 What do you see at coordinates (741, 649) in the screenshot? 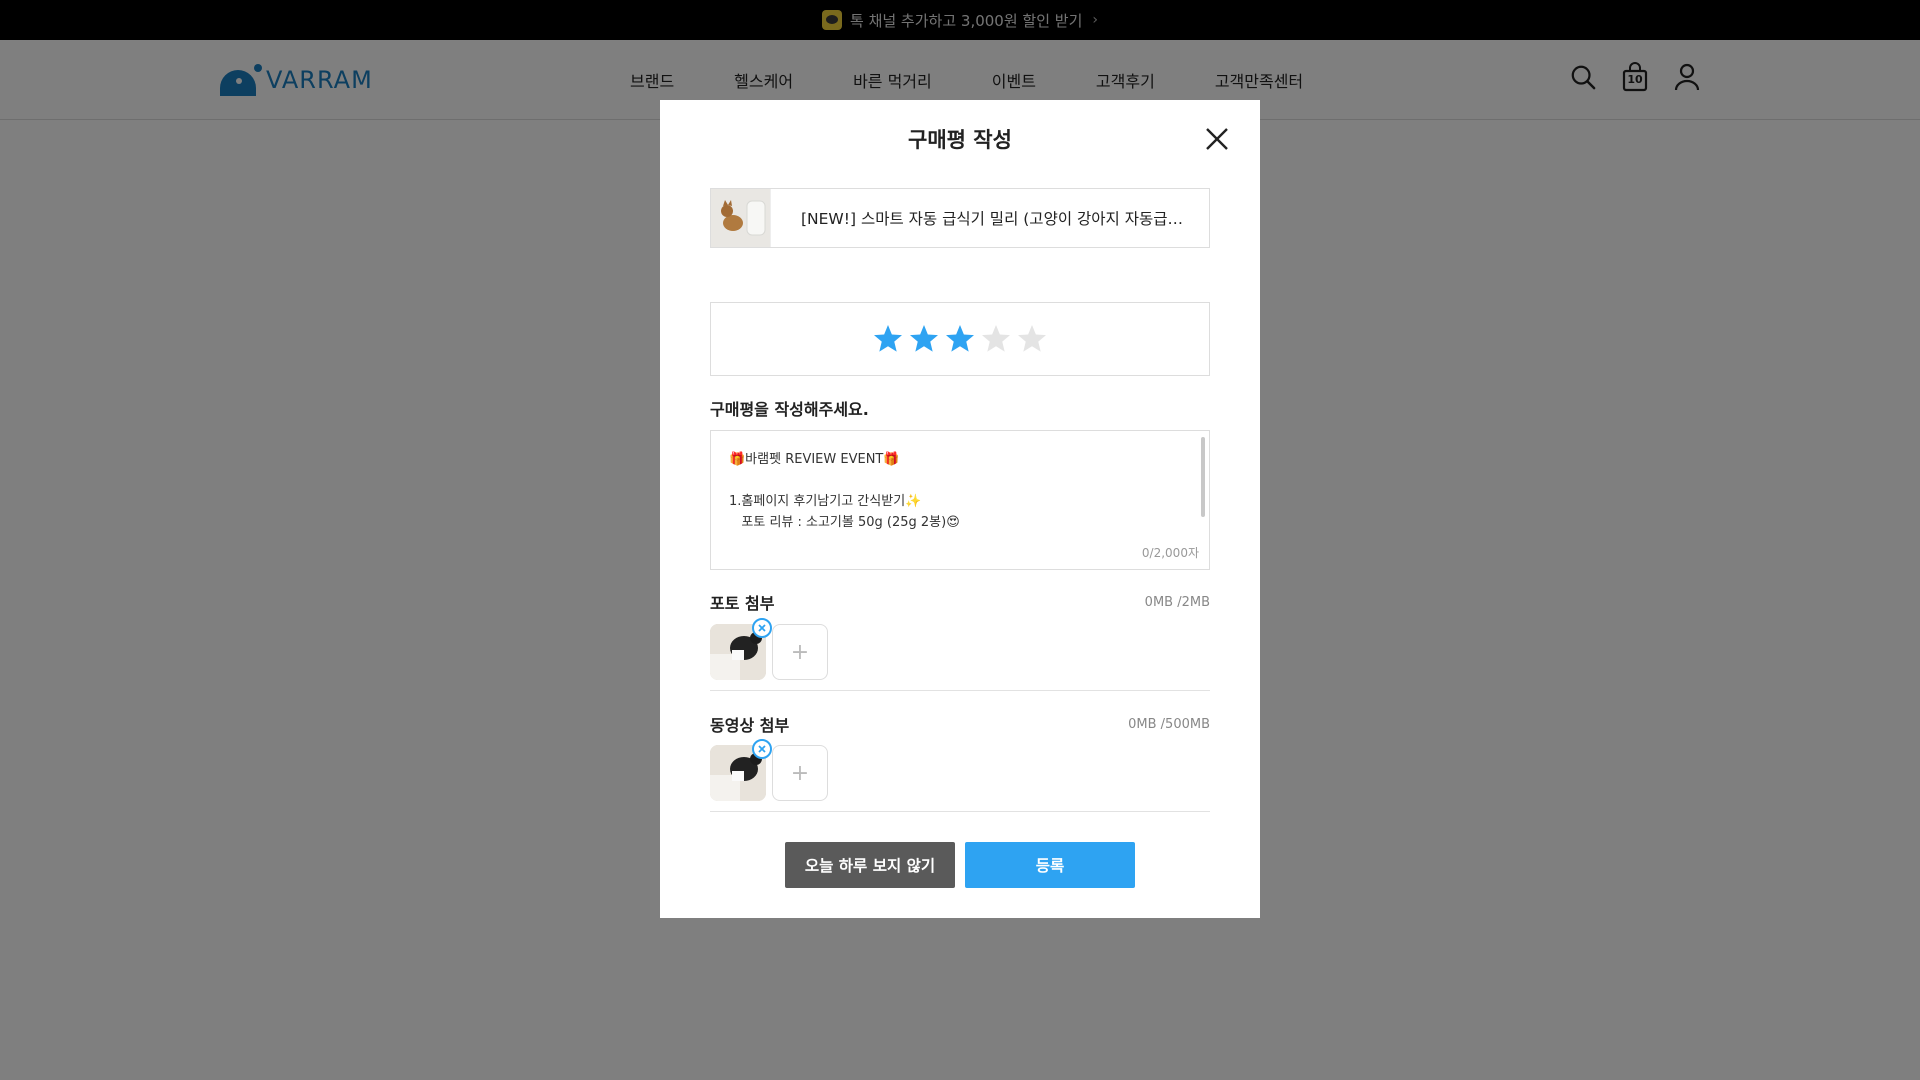
I see `photo-attachment` at bounding box center [741, 649].